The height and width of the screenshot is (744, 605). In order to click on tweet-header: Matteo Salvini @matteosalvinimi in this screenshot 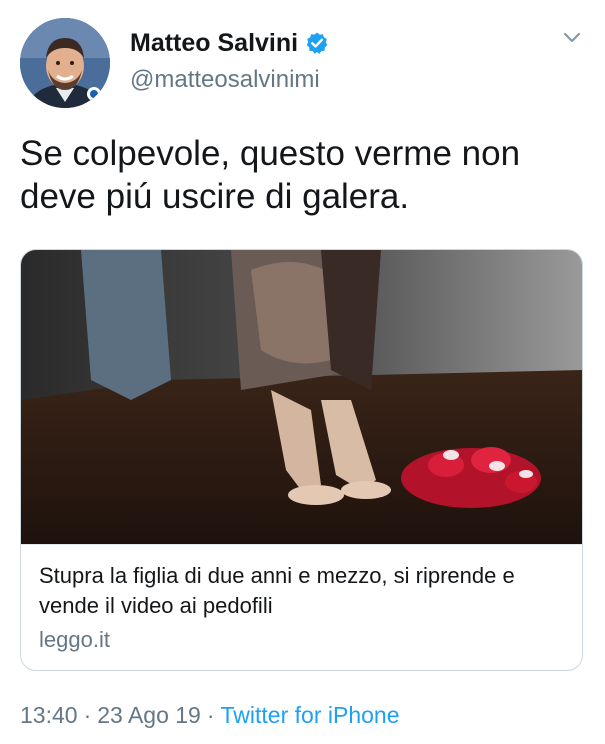, I will do `click(302, 64)`.